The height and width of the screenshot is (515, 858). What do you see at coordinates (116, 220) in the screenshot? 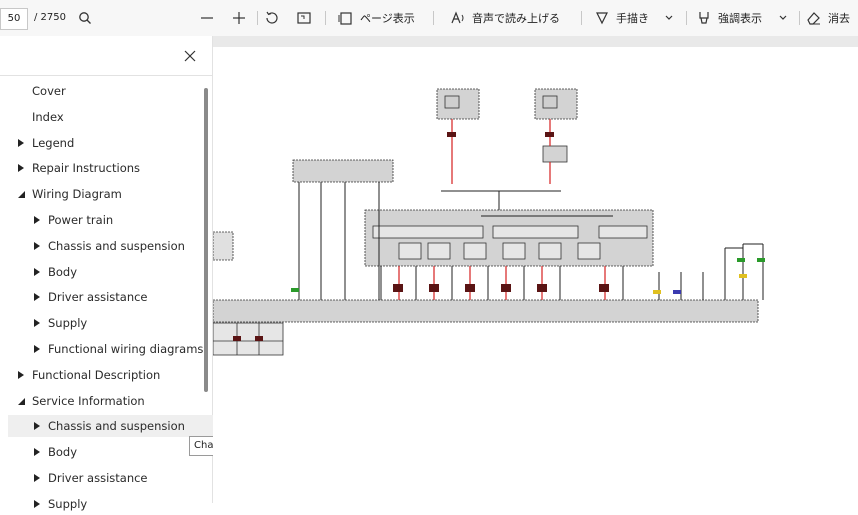
I see `bookmark-item: Power train` at bounding box center [116, 220].